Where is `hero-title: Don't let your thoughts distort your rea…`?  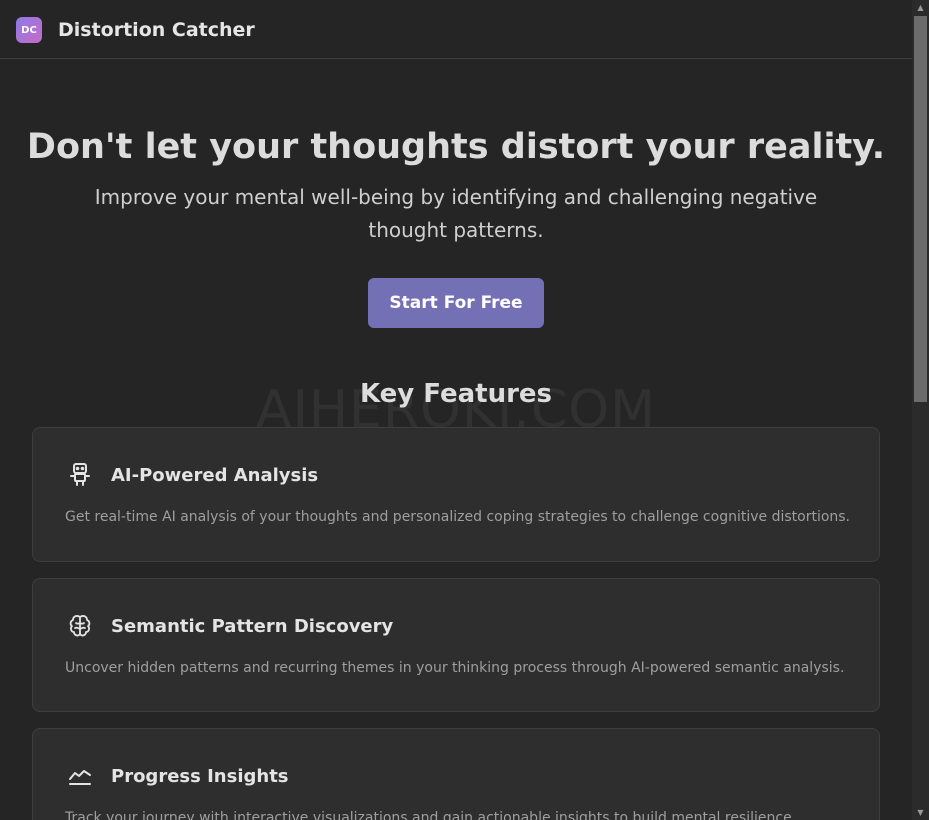
hero-title: Don't let your thoughts distort your rea… is located at coordinates (456, 147).